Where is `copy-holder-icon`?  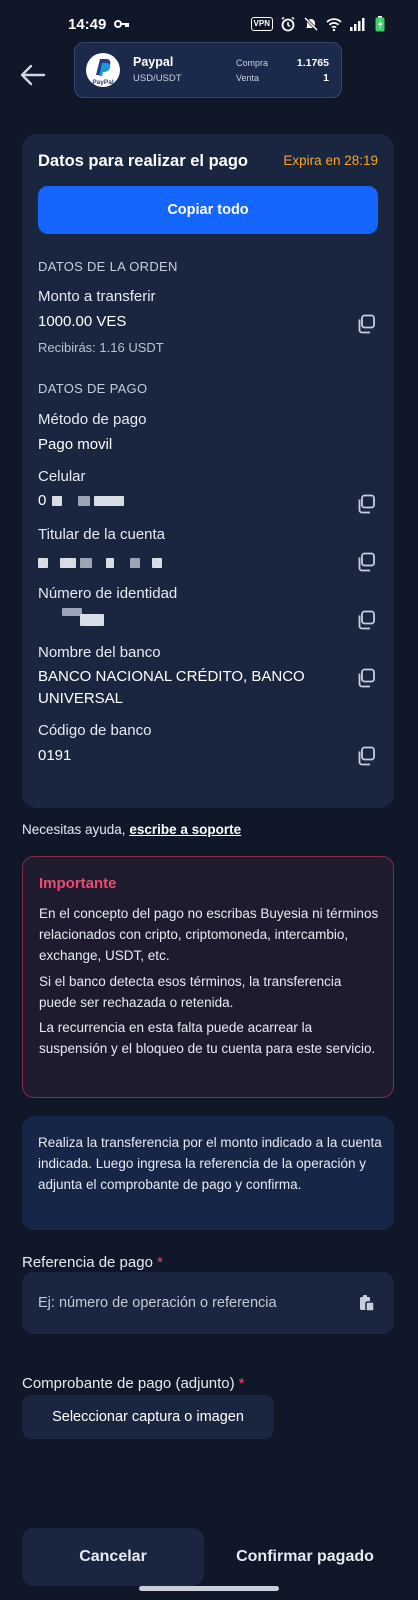
copy-holder-icon is located at coordinates (366, 562).